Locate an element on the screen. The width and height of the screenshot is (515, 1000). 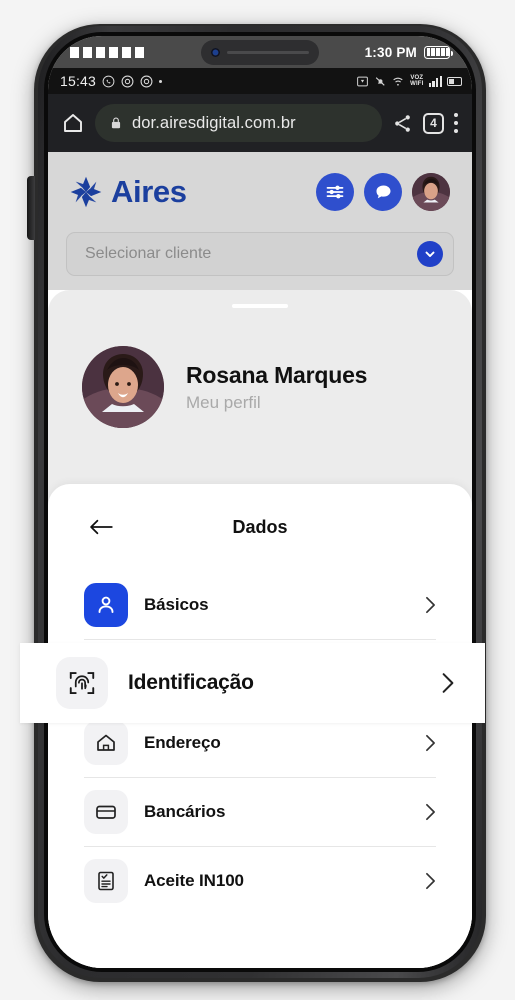
browser-toolbar: dor.airesdigital.com.br 4 is located at coordinates (260, 123).